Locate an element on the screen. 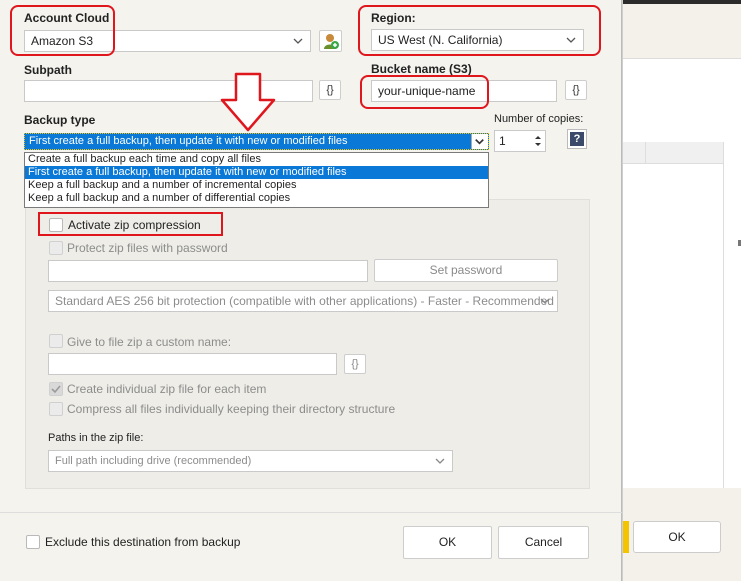 Image resolution: width=741 pixels, height=581 pixels. paths-value: Full path including drive (recommended) is located at coordinates (153, 461).